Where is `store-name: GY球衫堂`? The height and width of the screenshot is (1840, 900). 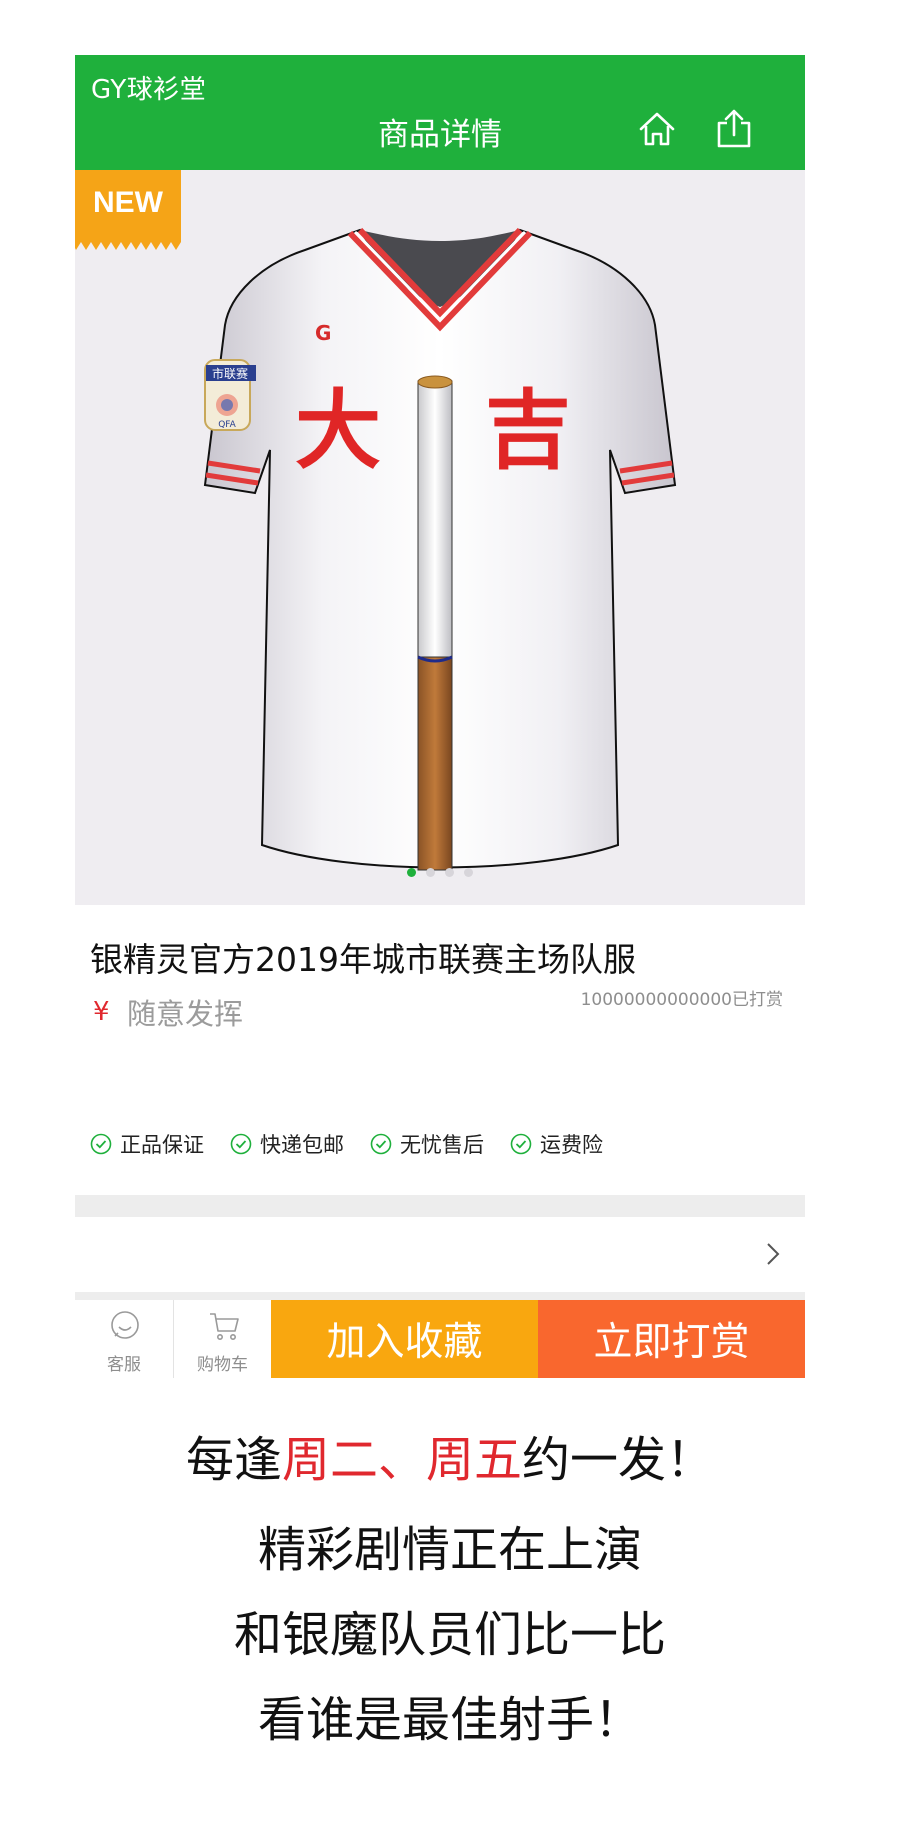
store-name: GY球衫堂 is located at coordinates (149, 90).